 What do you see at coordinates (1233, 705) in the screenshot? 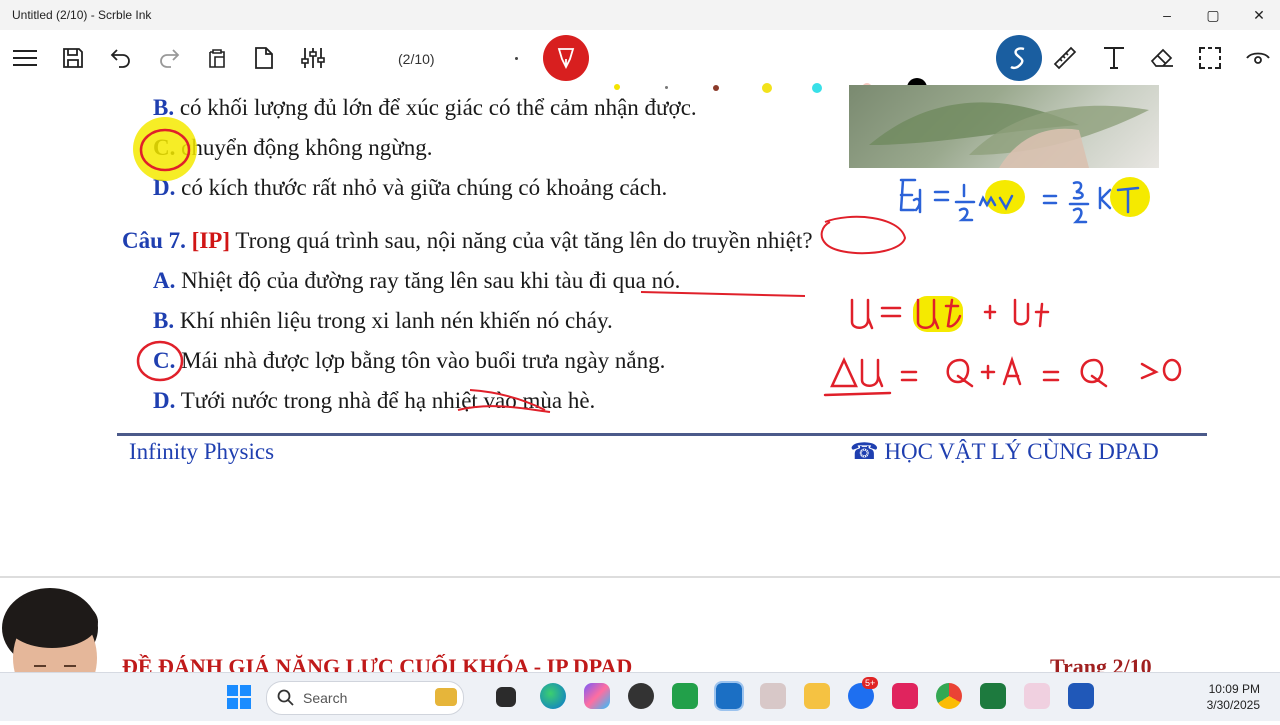
I see `clock-date: 3/30/2025` at bounding box center [1233, 705].